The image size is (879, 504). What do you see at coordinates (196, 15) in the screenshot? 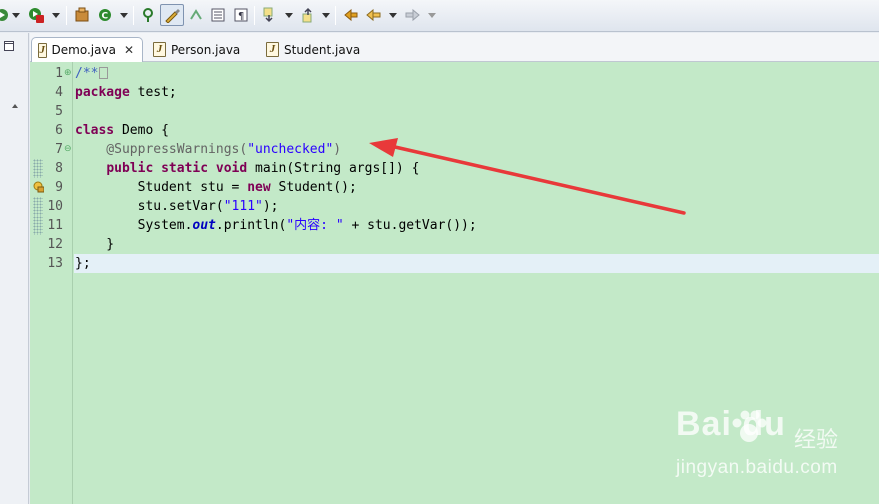
I see `block-selection-icon` at bounding box center [196, 15].